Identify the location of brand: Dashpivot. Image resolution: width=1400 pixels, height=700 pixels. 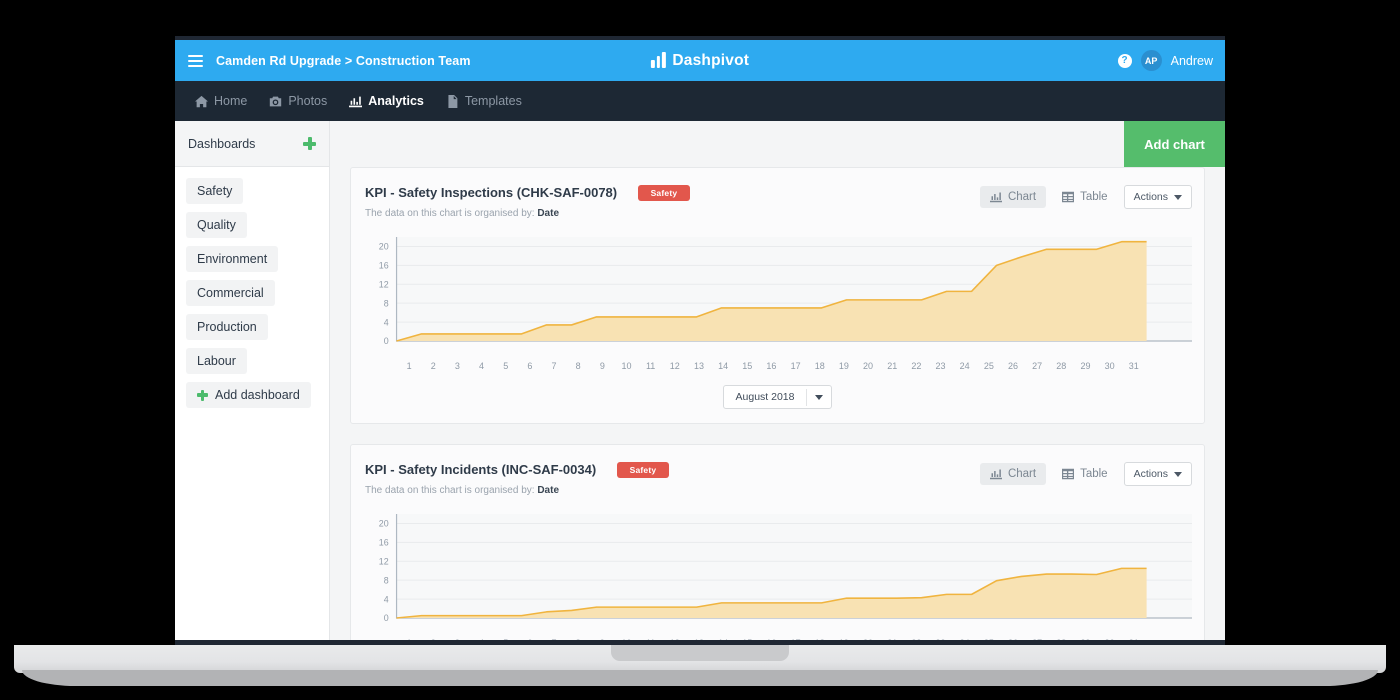
(699, 61).